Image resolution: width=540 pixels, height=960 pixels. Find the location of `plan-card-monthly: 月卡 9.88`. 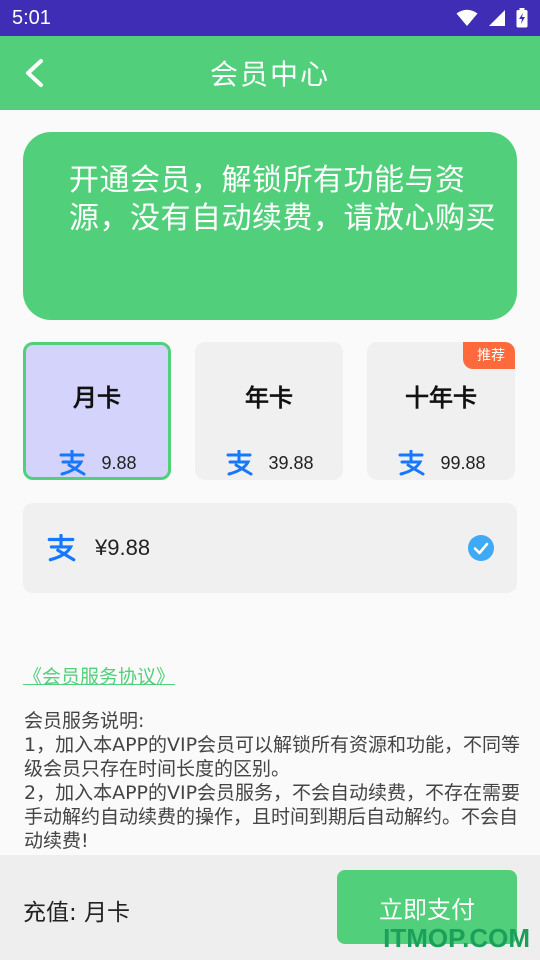

plan-card-monthly: 月卡 9.88 is located at coordinates (97, 411).